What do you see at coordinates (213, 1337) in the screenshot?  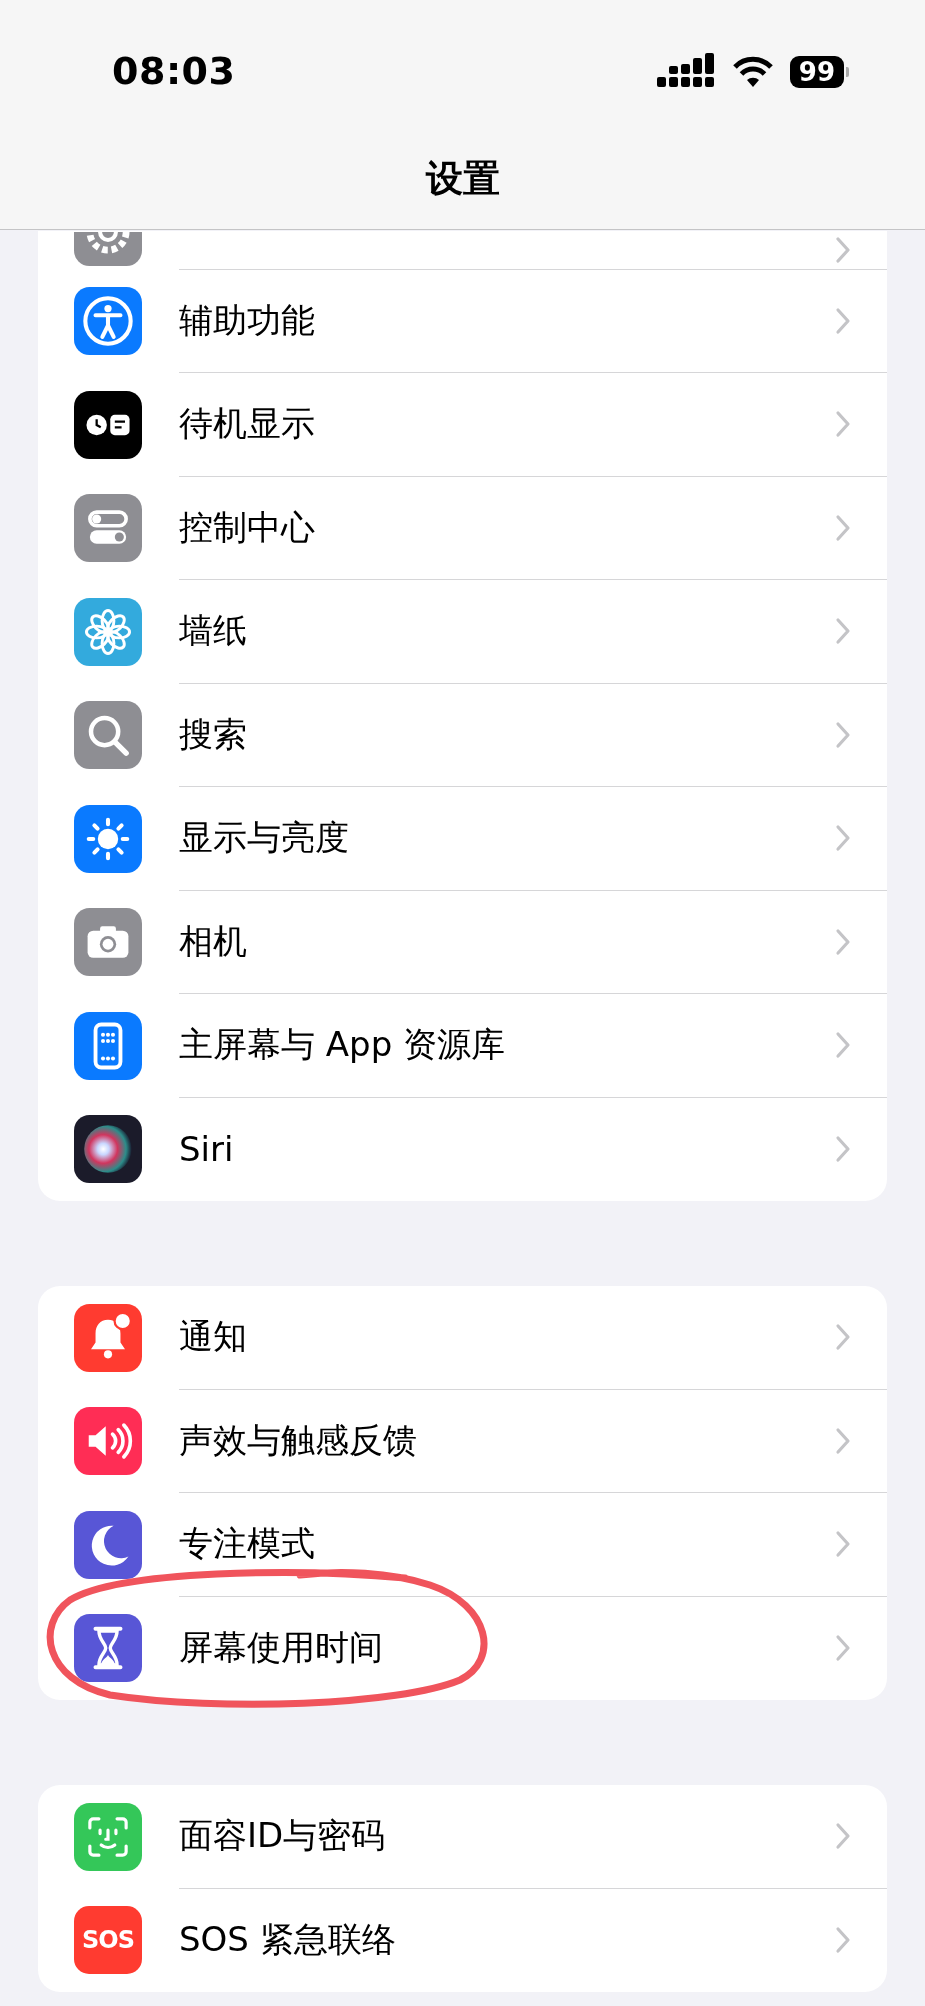 I see `row-label: 通知` at bounding box center [213, 1337].